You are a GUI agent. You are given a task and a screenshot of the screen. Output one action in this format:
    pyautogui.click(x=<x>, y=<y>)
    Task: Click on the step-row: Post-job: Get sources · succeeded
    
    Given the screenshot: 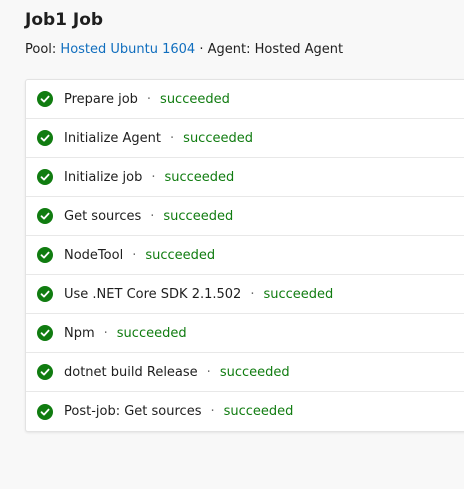 What is the action you would take?
    pyautogui.click(x=245, y=411)
    